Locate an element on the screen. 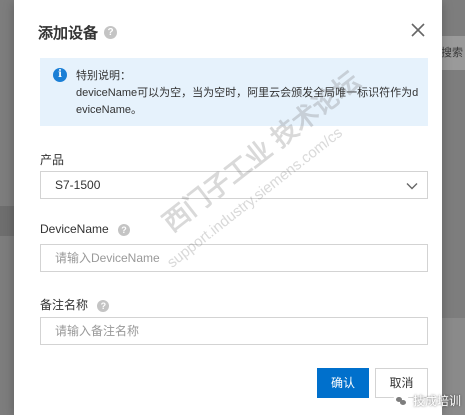  confirm-button: 确认 is located at coordinates (343, 383).